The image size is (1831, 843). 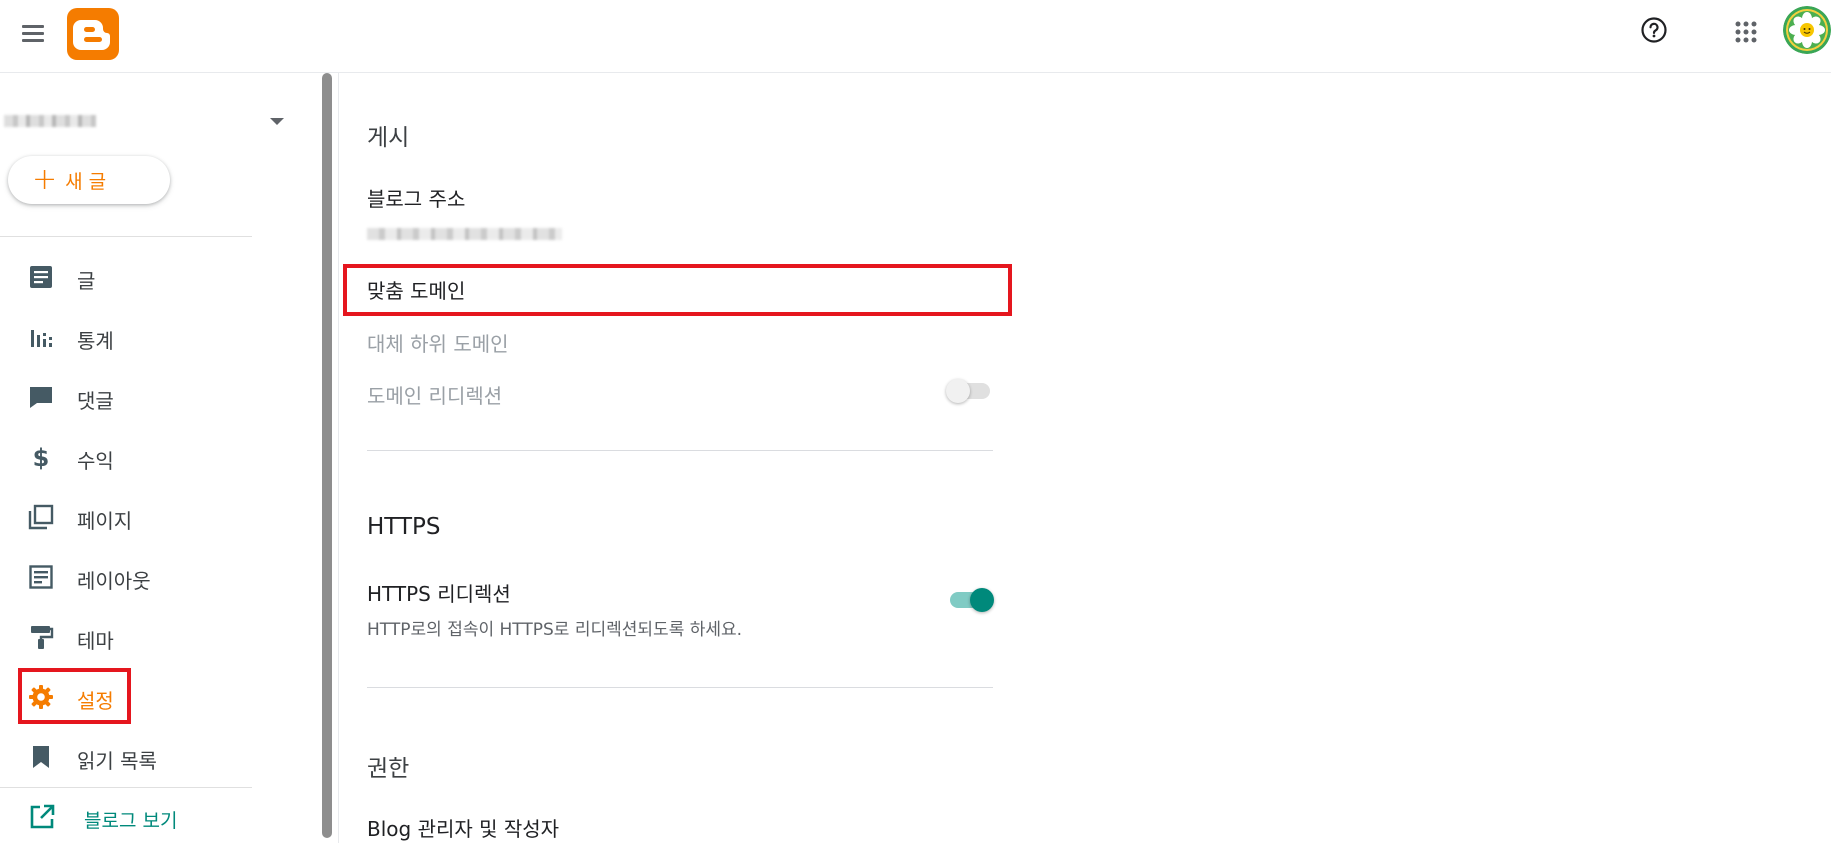 What do you see at coordinates (970, 599) in the screenshot?
I see `https-redirect-toggle` at bounding box center [970, 599].